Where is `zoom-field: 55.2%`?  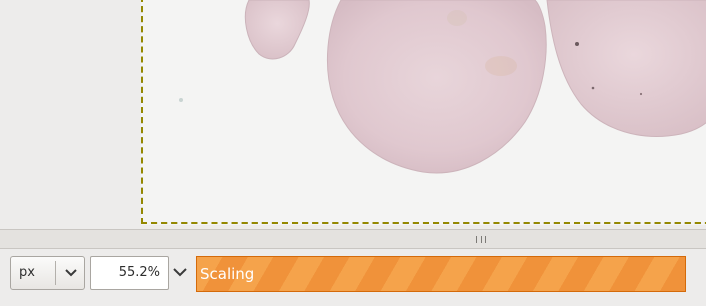 zoom-field: 55.2% is located at coordinates (129, 273).